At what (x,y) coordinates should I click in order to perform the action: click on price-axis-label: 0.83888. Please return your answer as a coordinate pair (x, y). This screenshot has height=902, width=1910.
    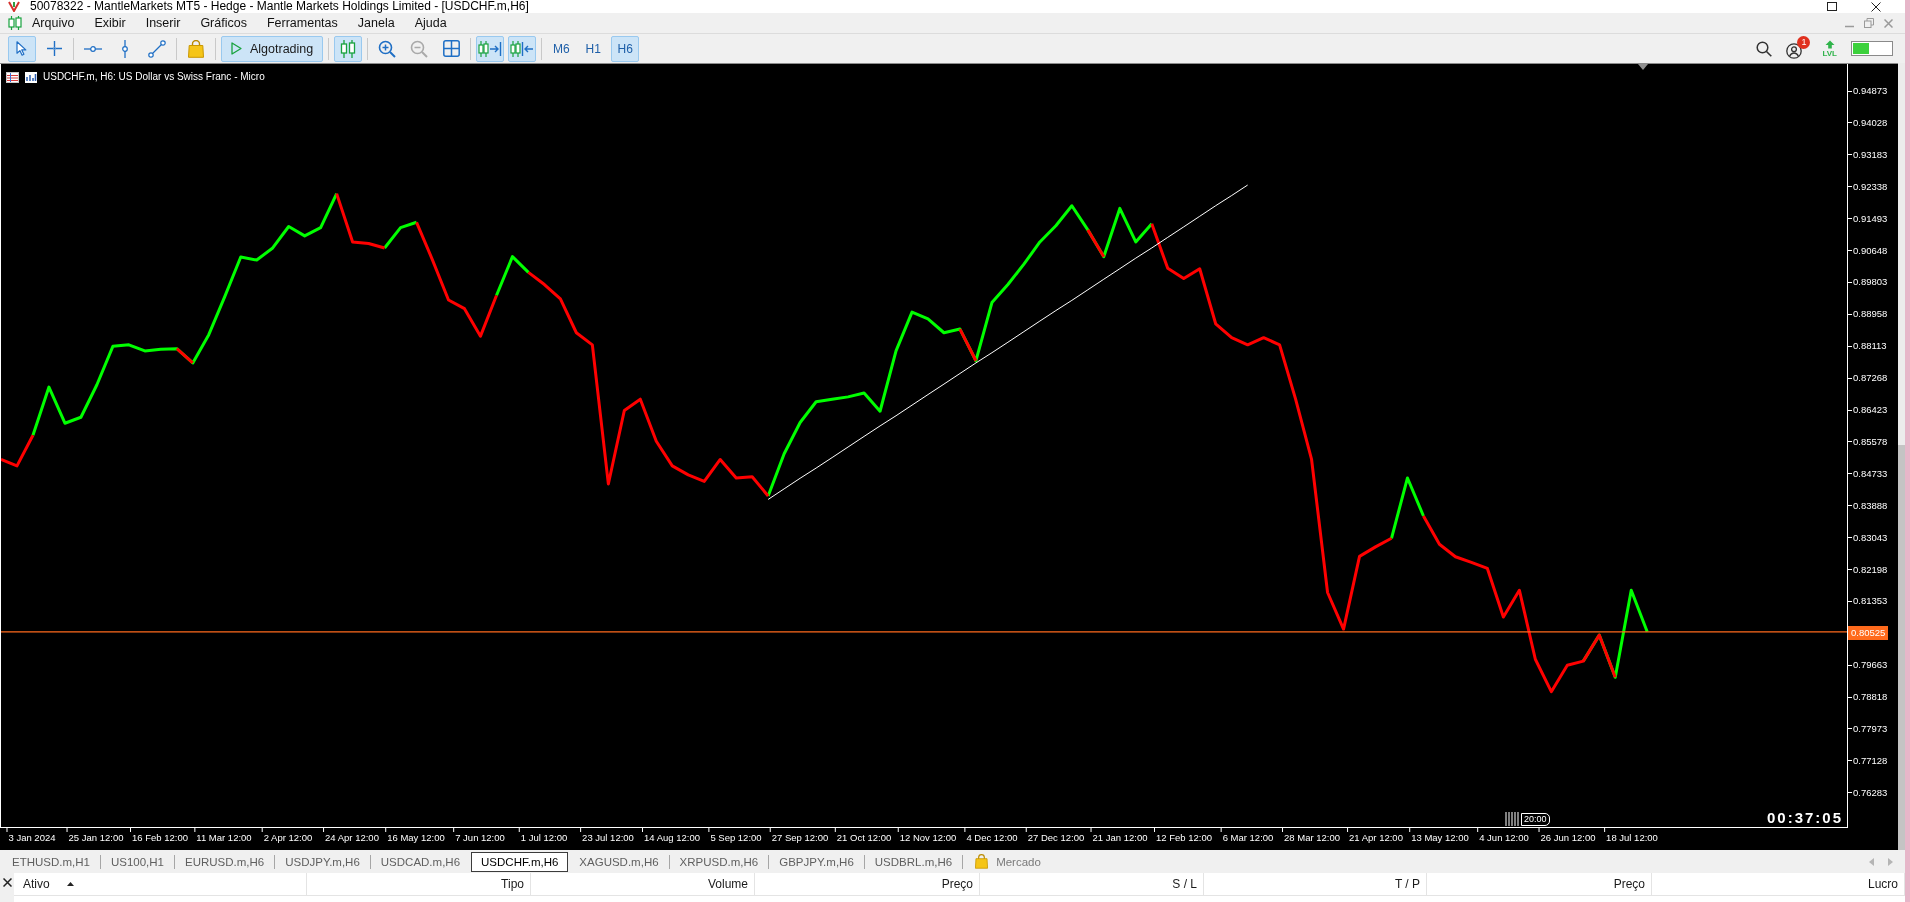
    Looking at the image, I should click on (1870, 505).